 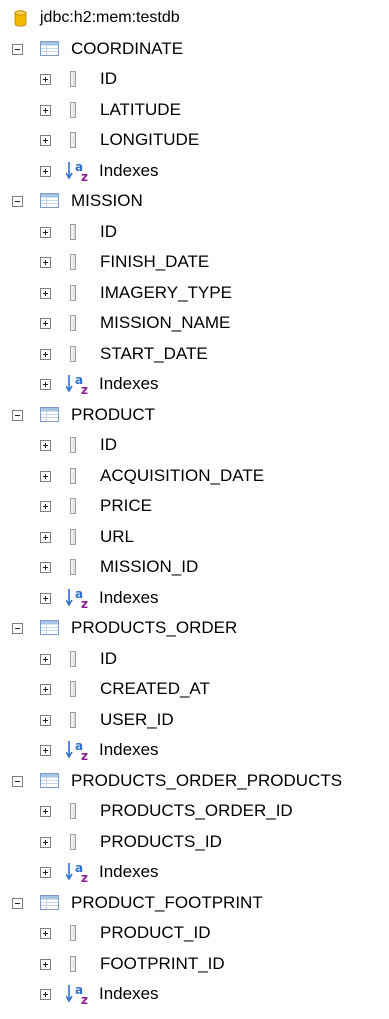 I want to click on column-node-acquisition-date: ACQUISITION_DATE, so click(x=194, y=476).